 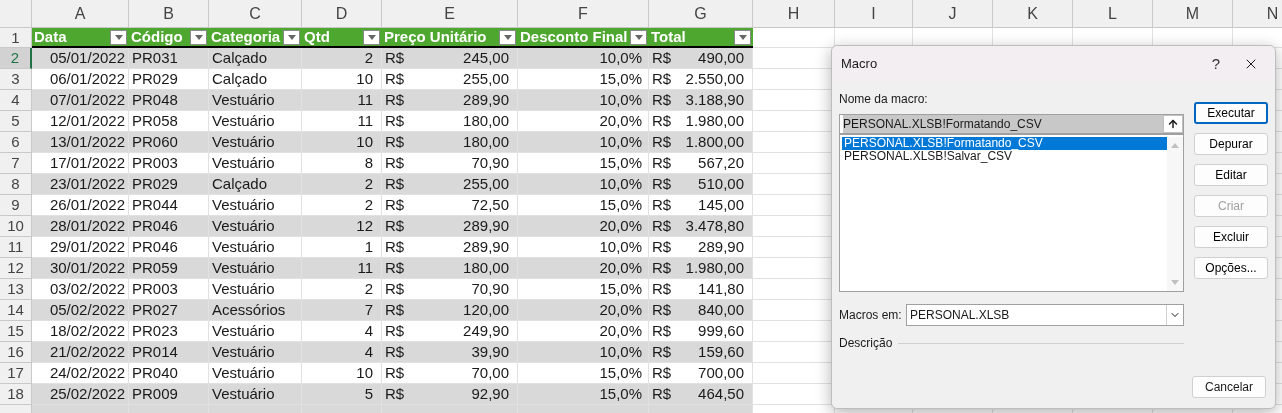 I want to click on table-cell: 11, so click(x=342, y=268).